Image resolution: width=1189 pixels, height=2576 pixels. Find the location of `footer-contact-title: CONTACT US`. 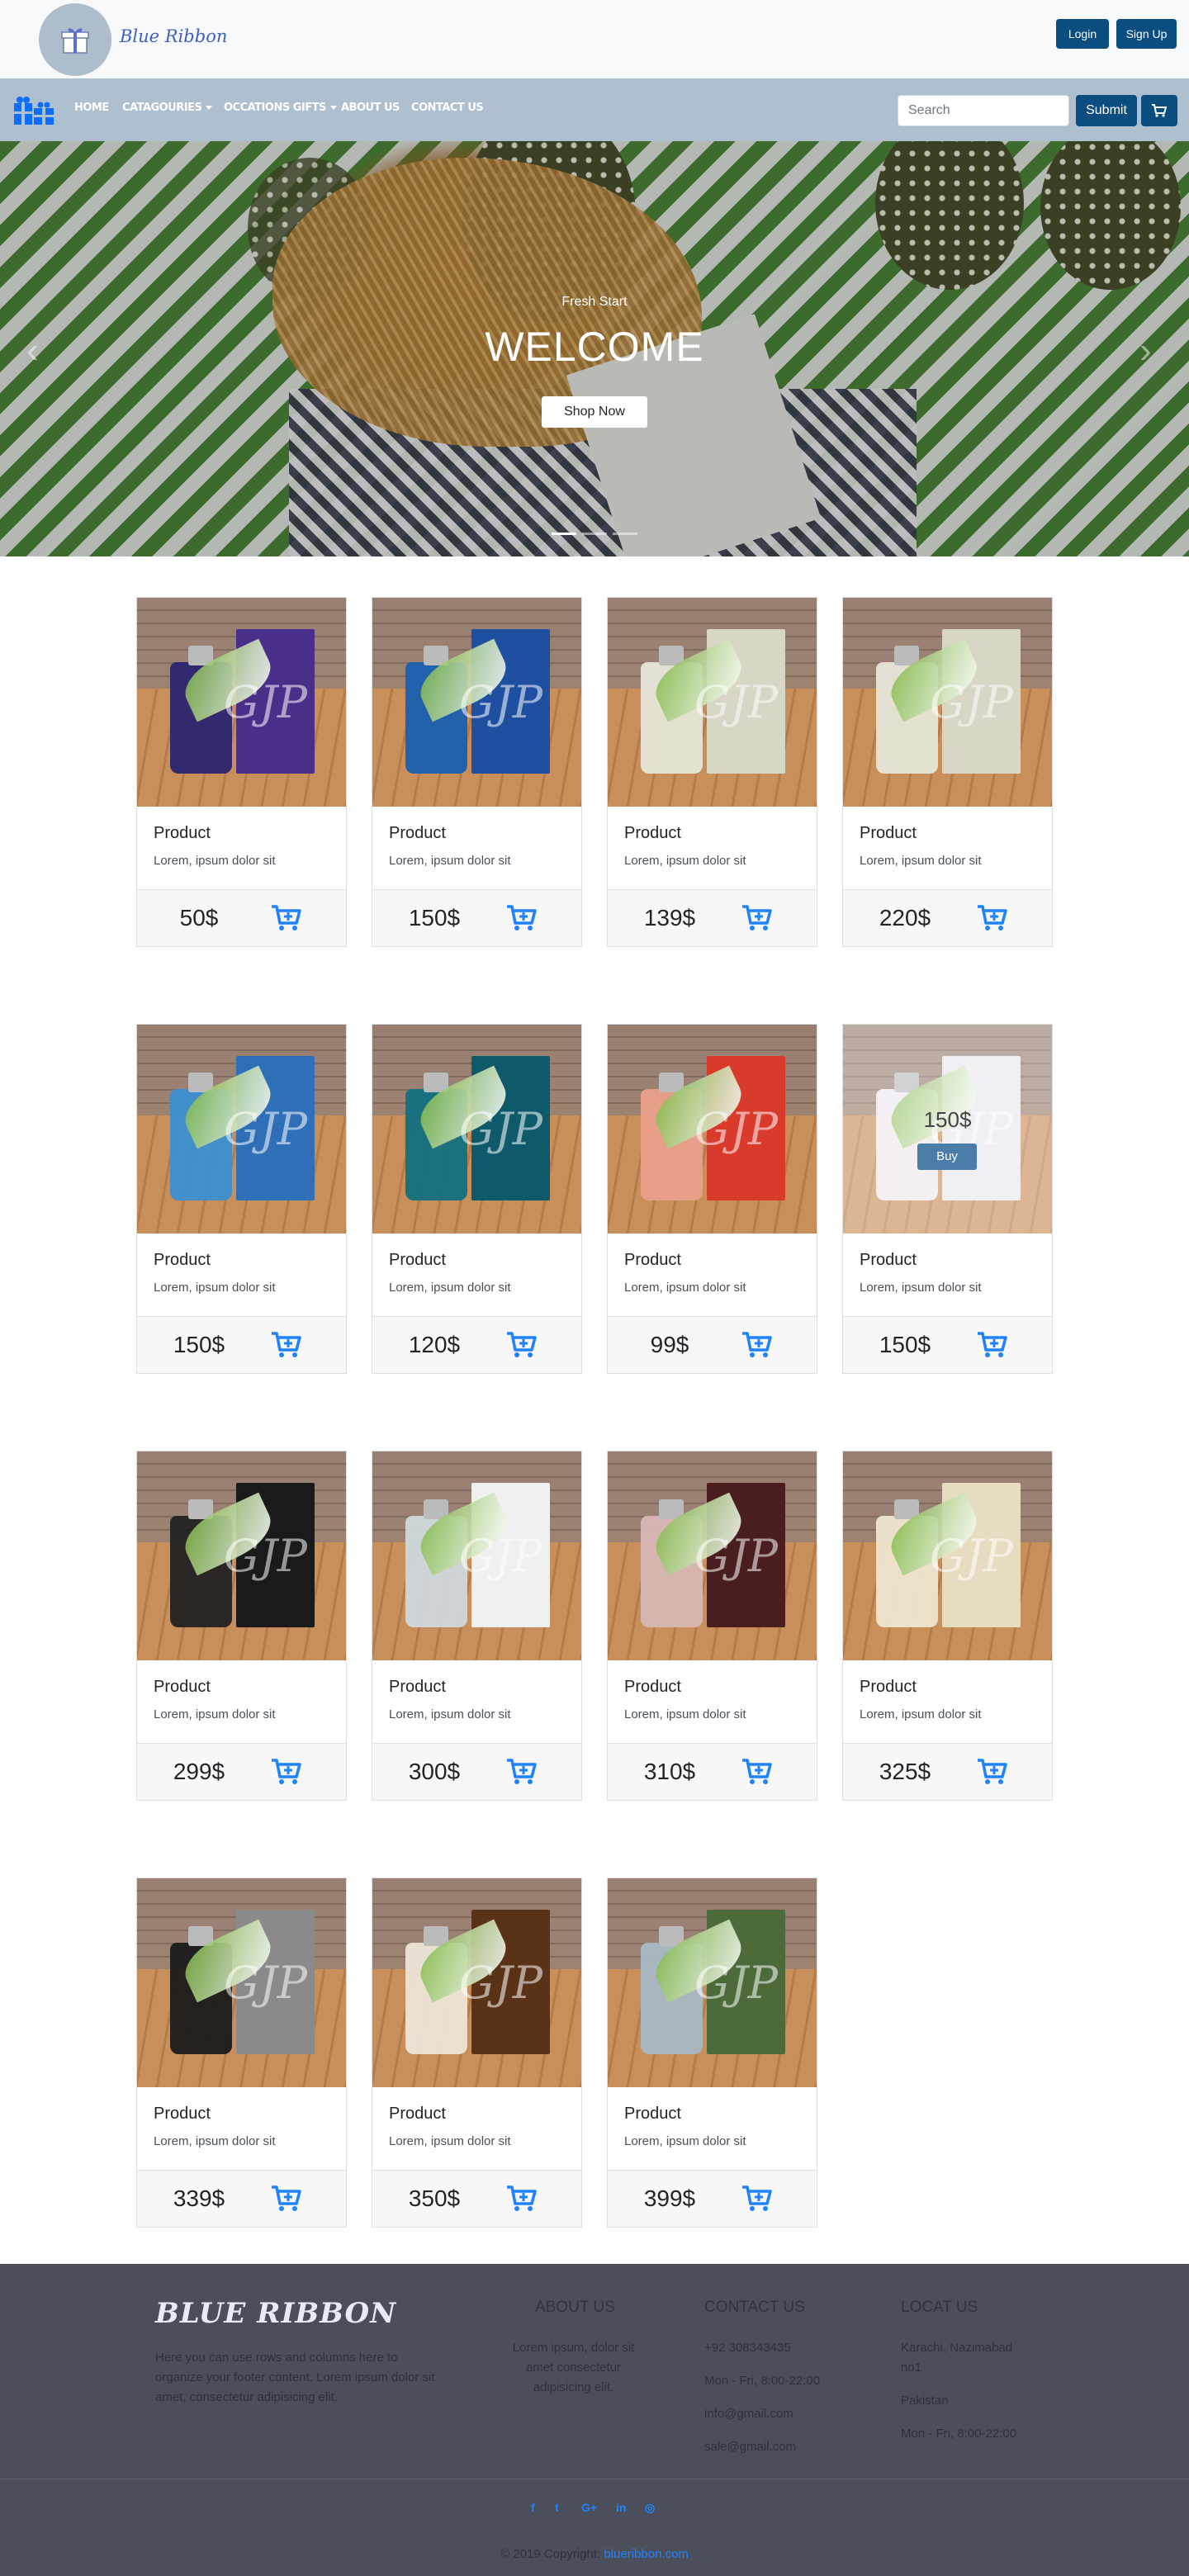

footer-contact-title: CONTACT US is located at coordinates (754, 2307).